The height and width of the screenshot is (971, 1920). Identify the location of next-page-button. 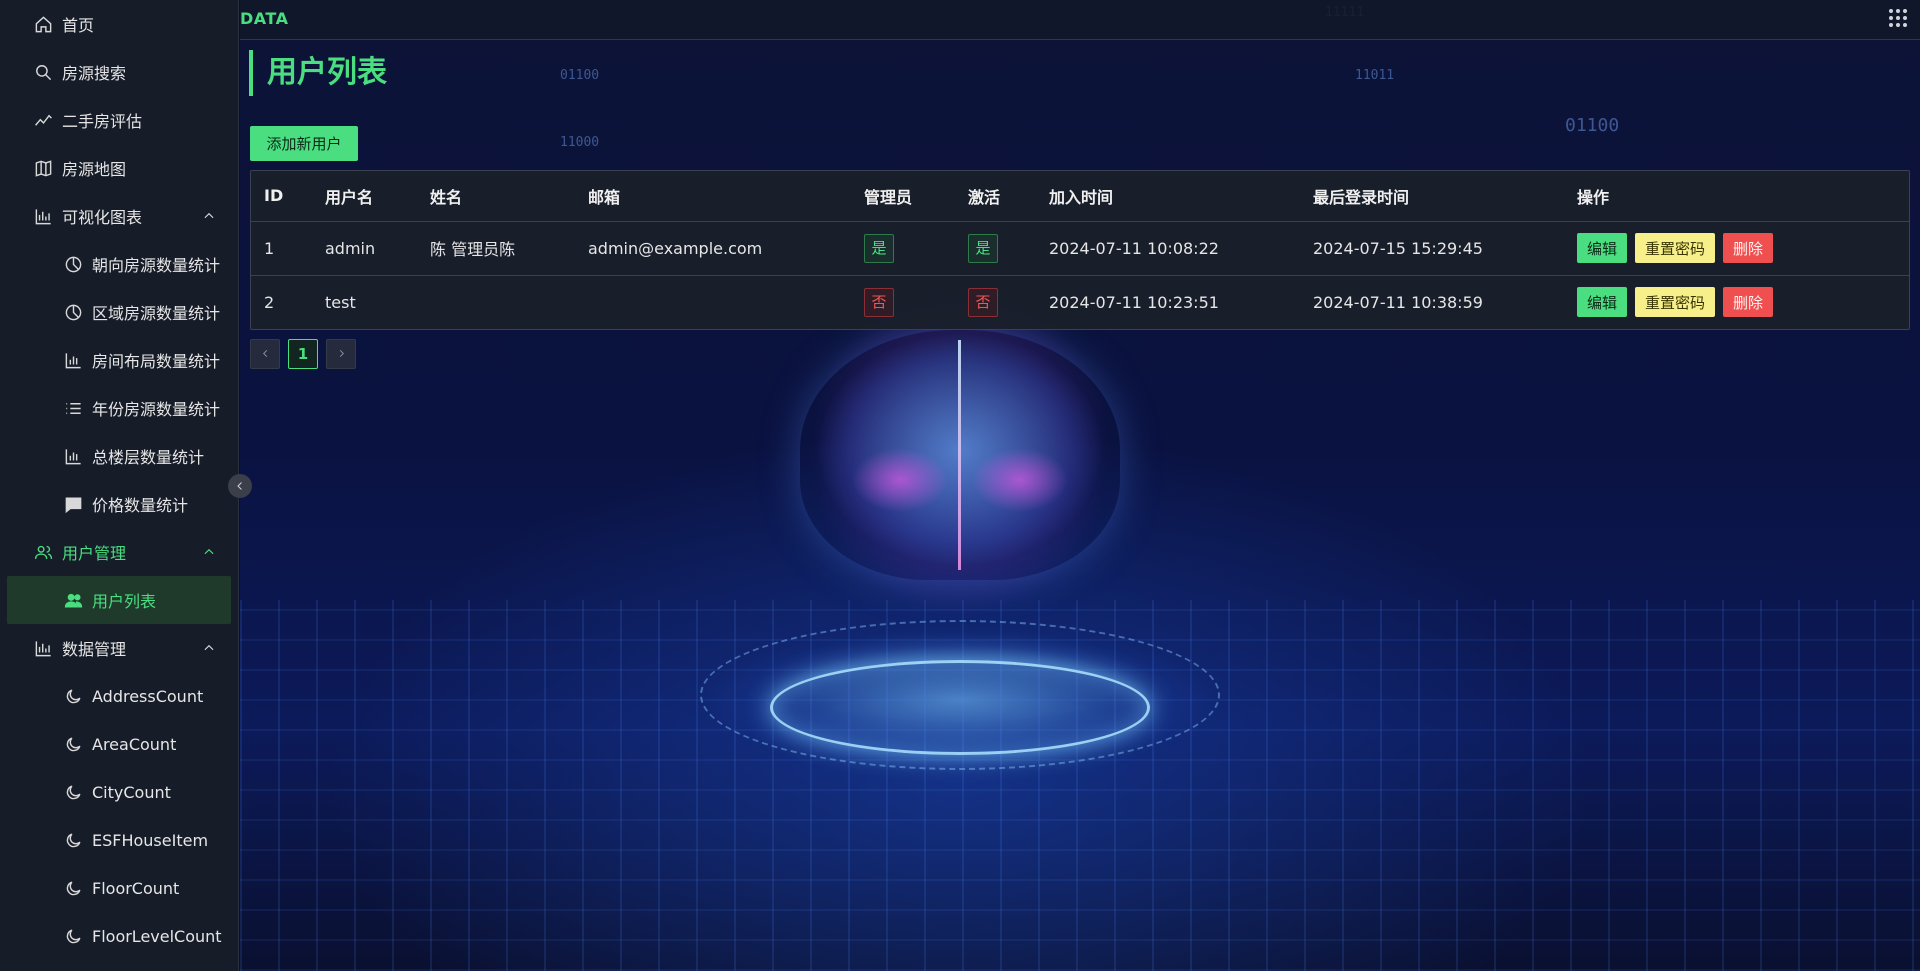
(341, 354).